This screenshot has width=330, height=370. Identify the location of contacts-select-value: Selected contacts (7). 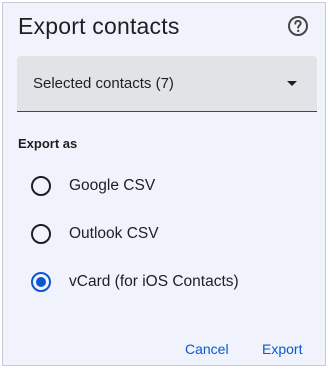
(103, 83).